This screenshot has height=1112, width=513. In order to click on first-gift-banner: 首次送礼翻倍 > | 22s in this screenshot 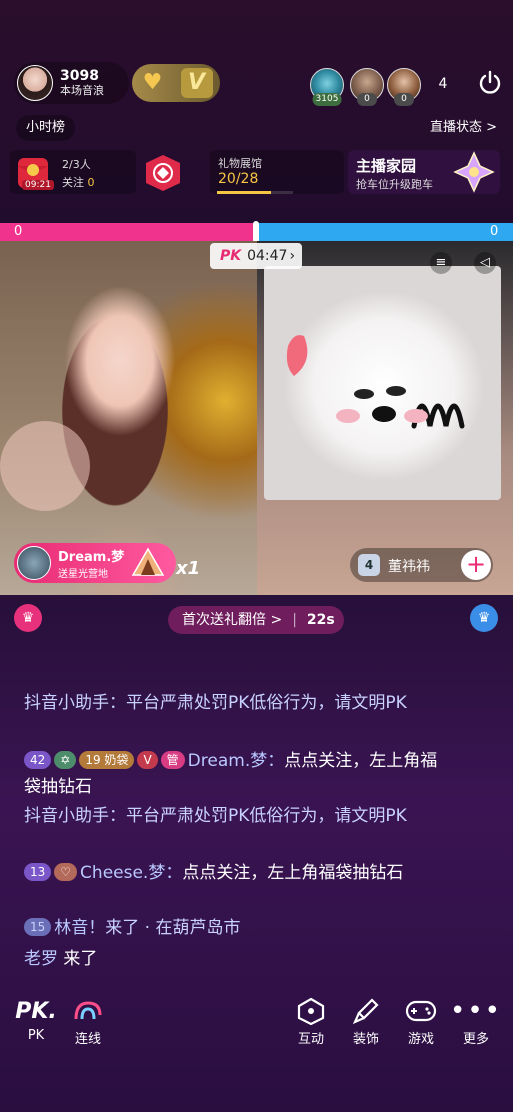, I will do `click(256, 620)`.